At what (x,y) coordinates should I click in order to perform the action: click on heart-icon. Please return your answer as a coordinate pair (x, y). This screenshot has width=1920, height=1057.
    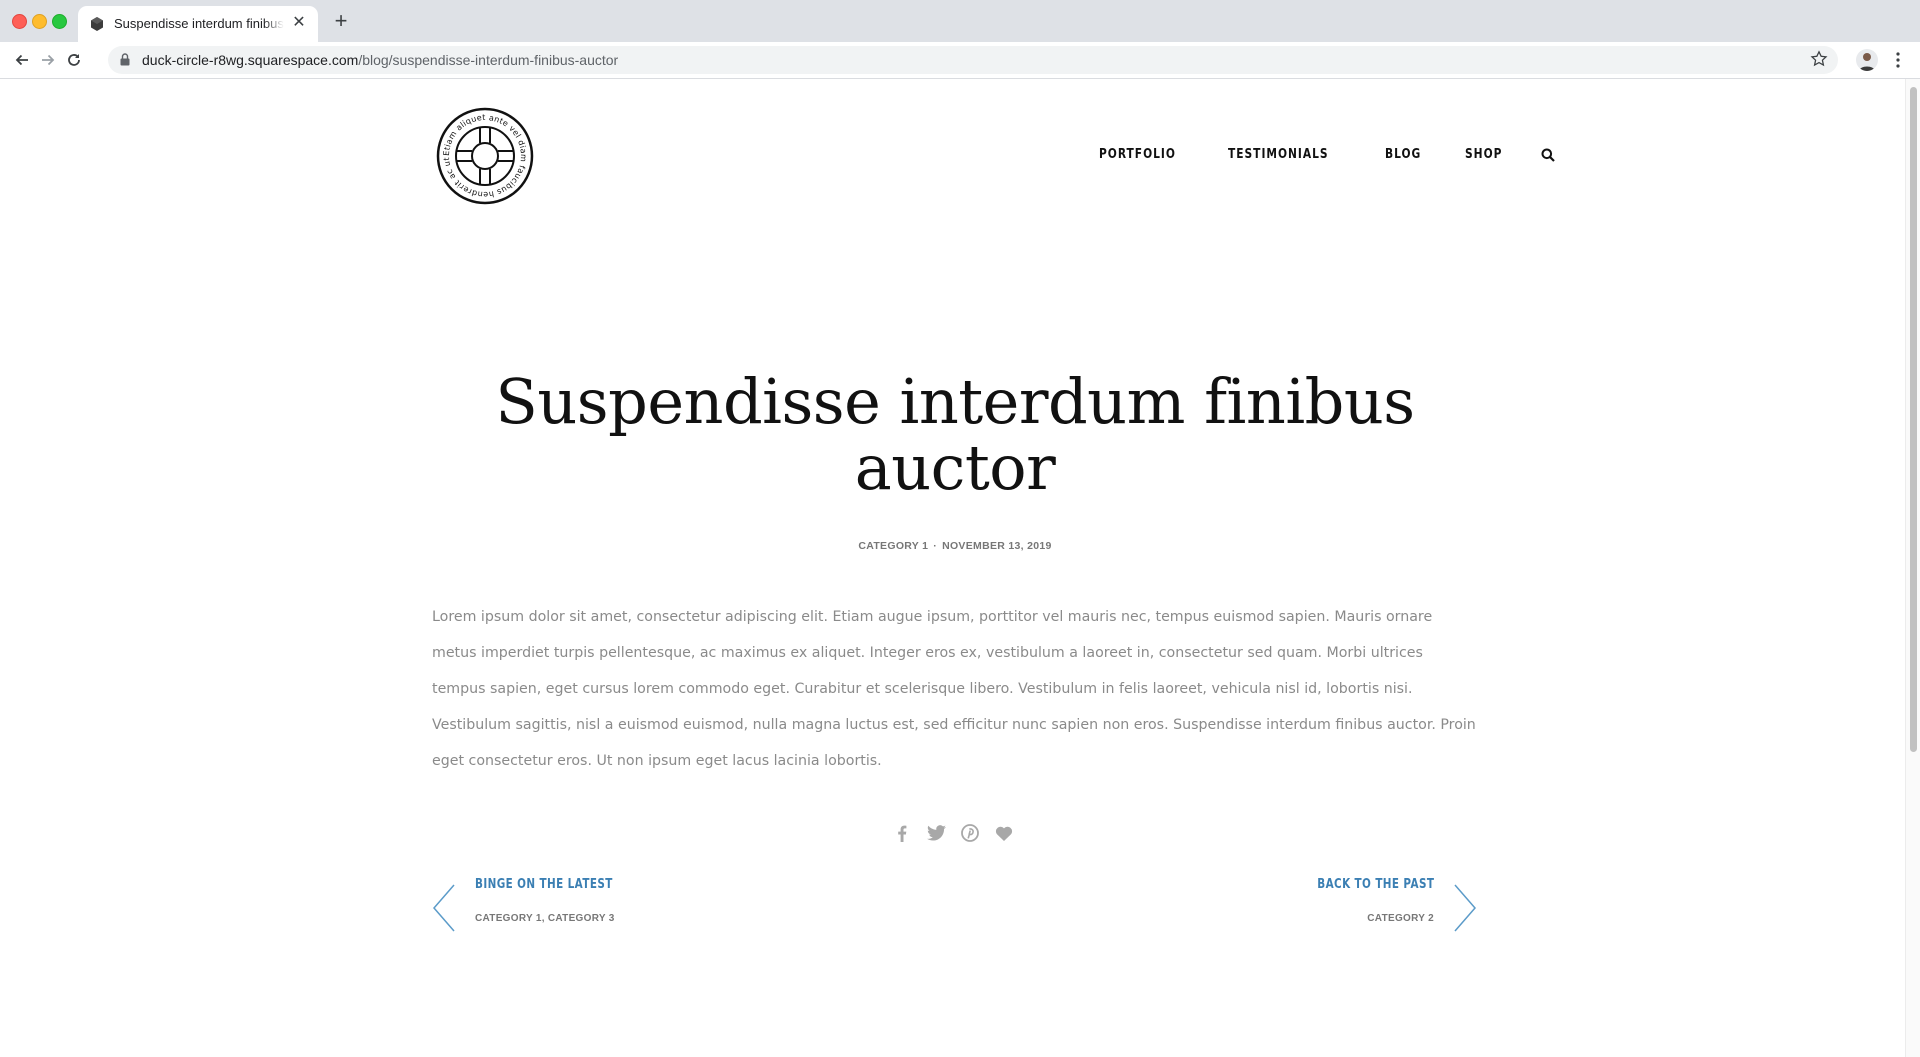
    Looking at the image, I should click on (1004, 833).